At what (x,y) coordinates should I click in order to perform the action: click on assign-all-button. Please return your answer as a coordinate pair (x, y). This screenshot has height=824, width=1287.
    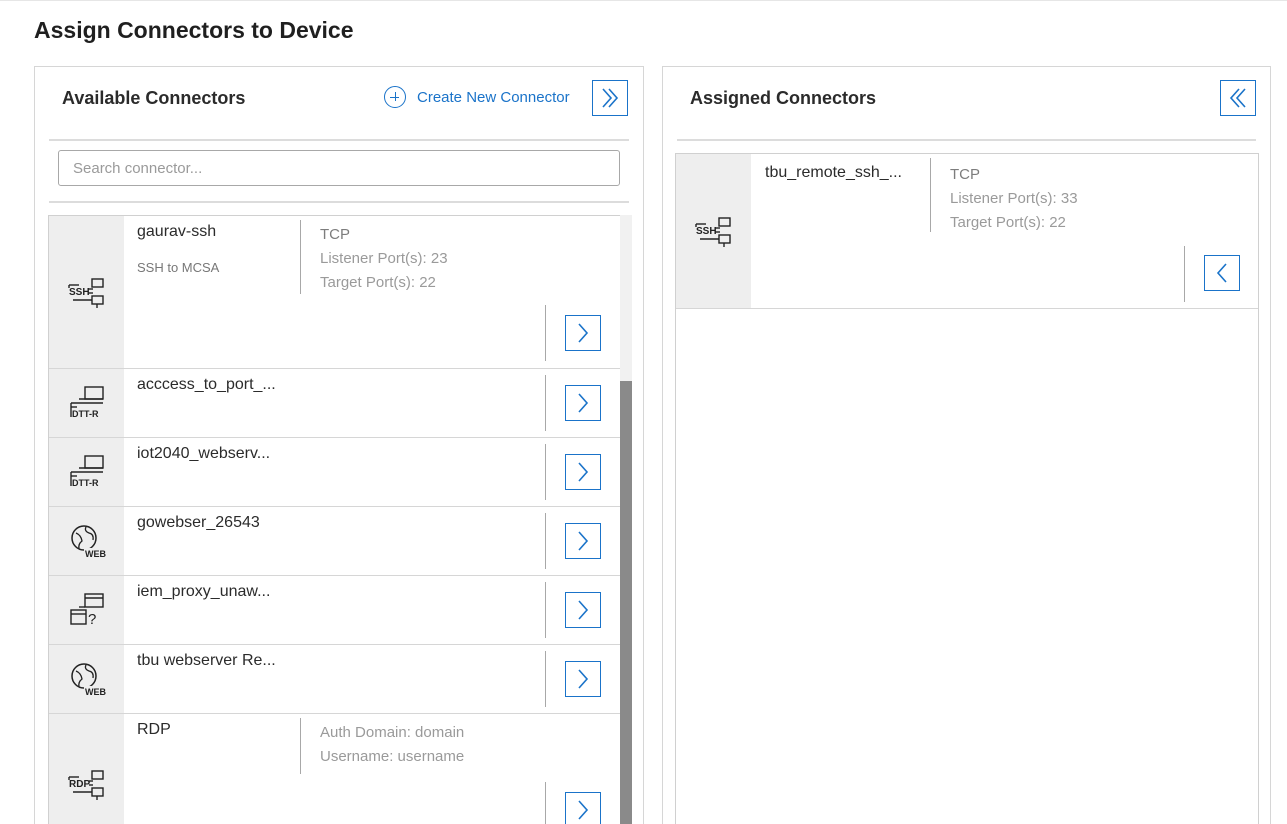
    Looking at the image, I should click on (610, 98).